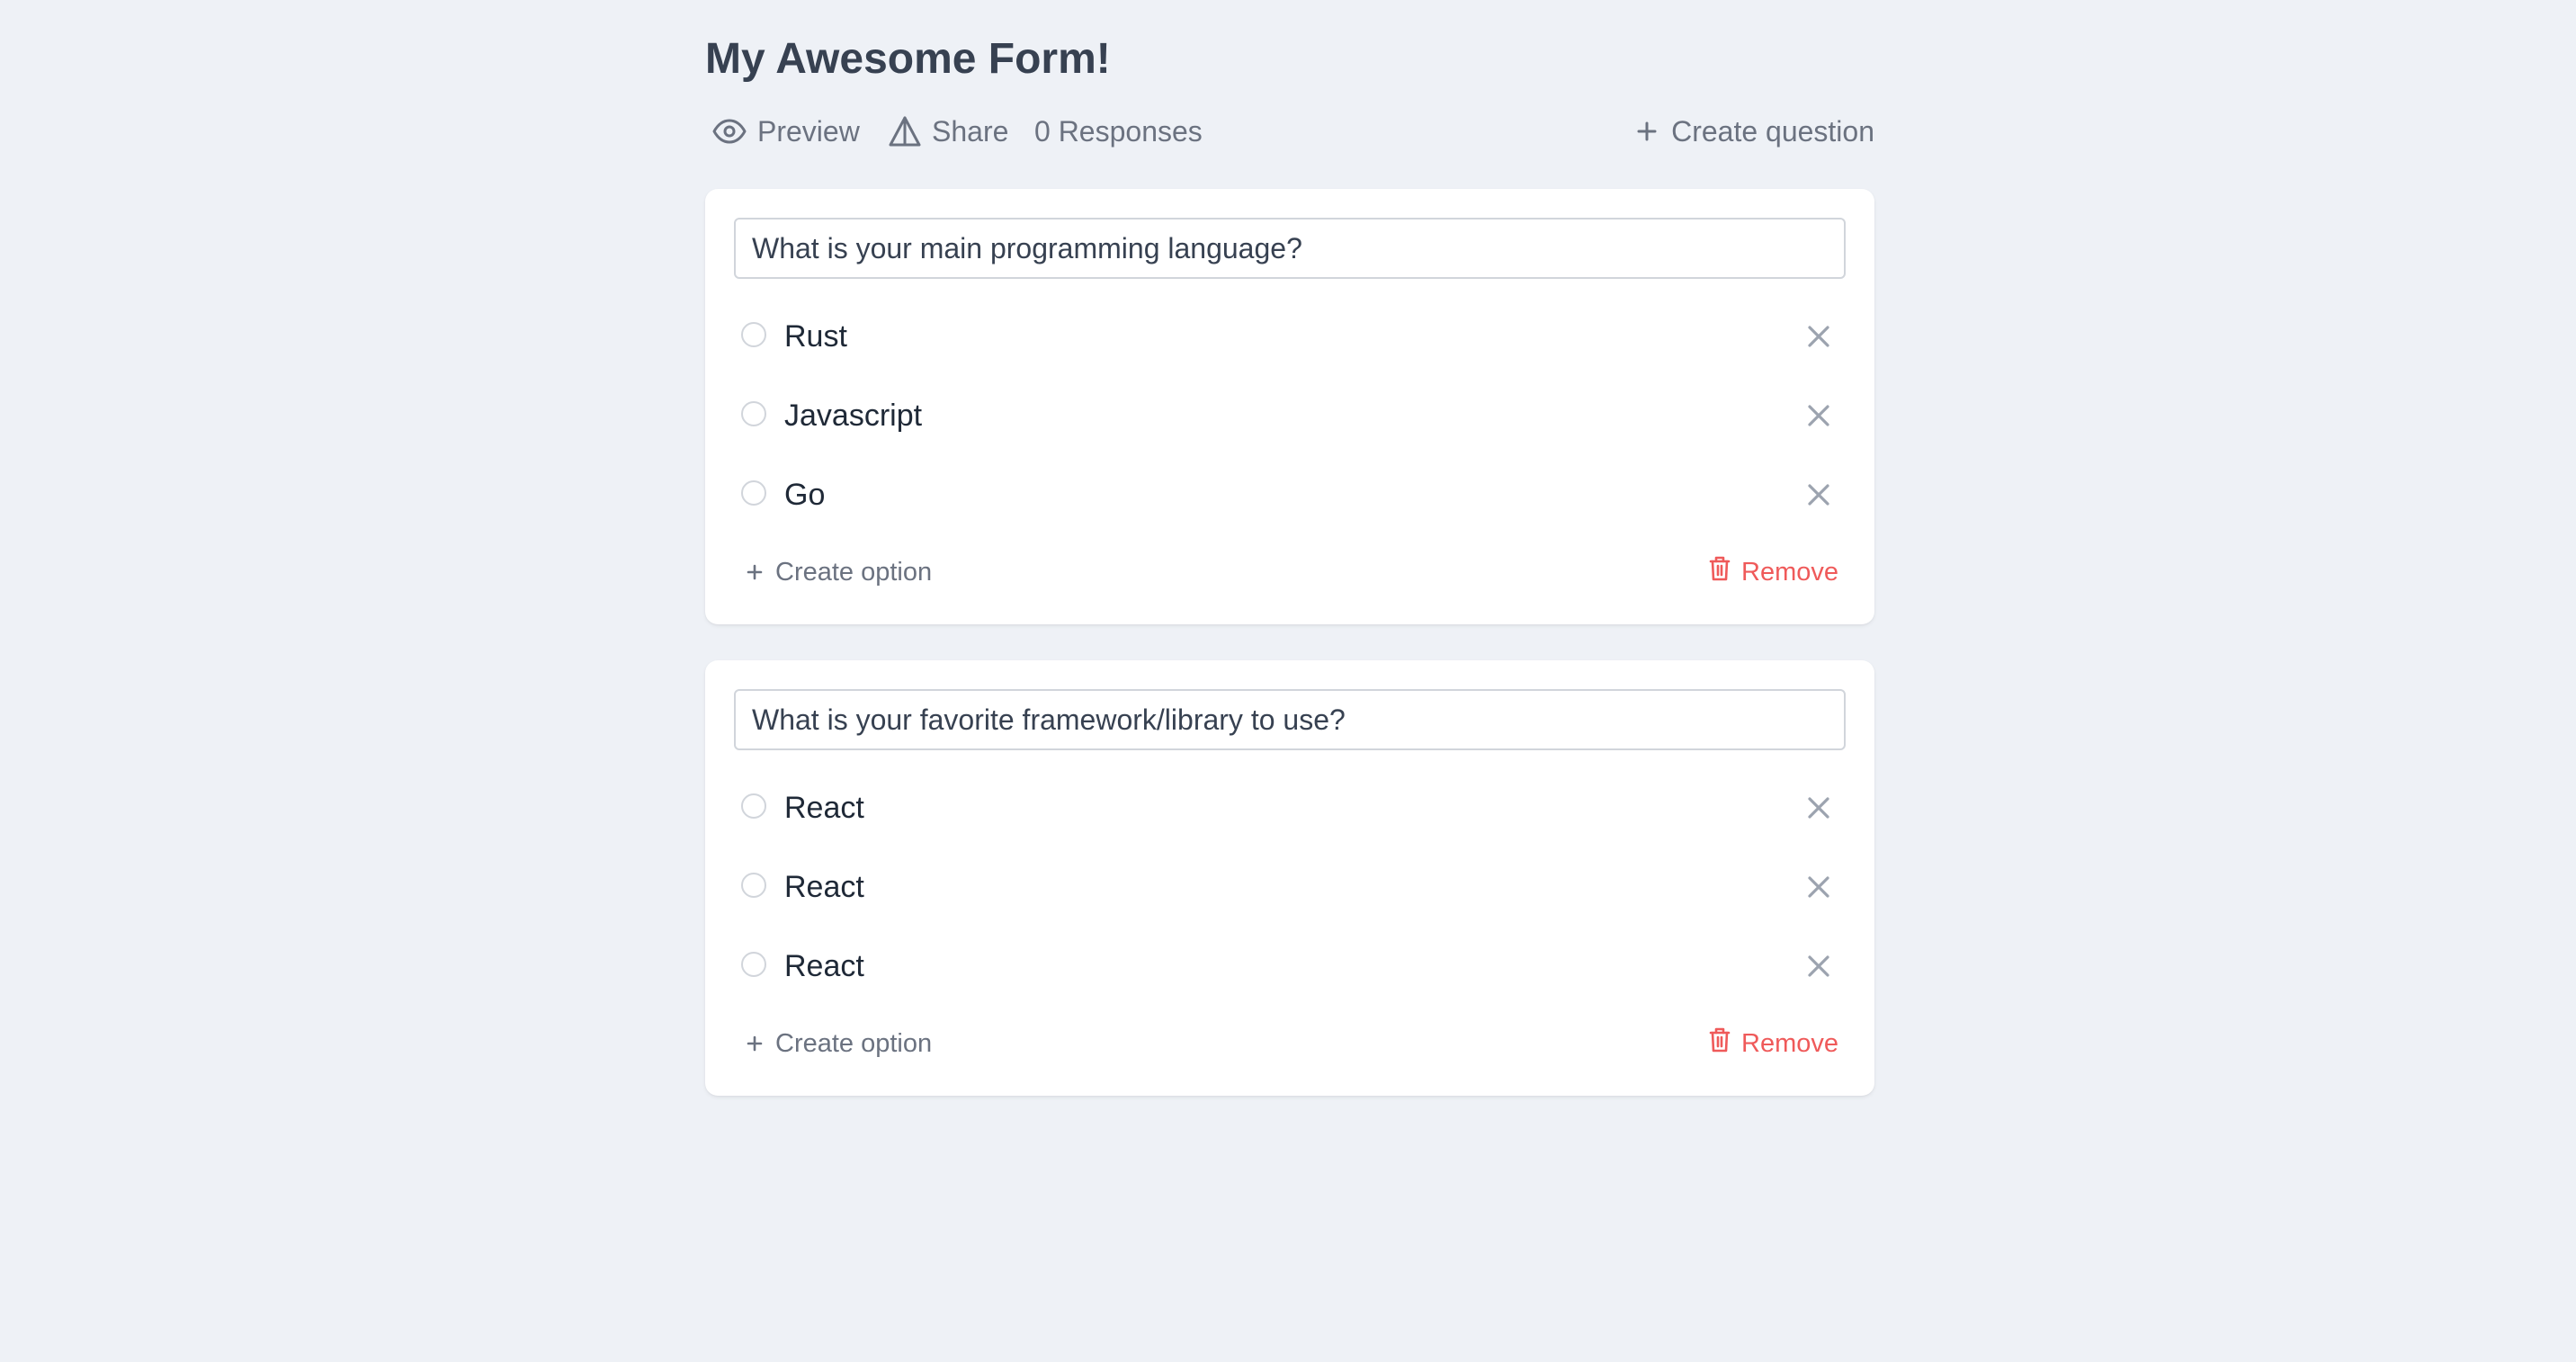 The width and height of the screenshot is (2576, 1362). I want to click on option-row: Javascript, so click(1290, 416).